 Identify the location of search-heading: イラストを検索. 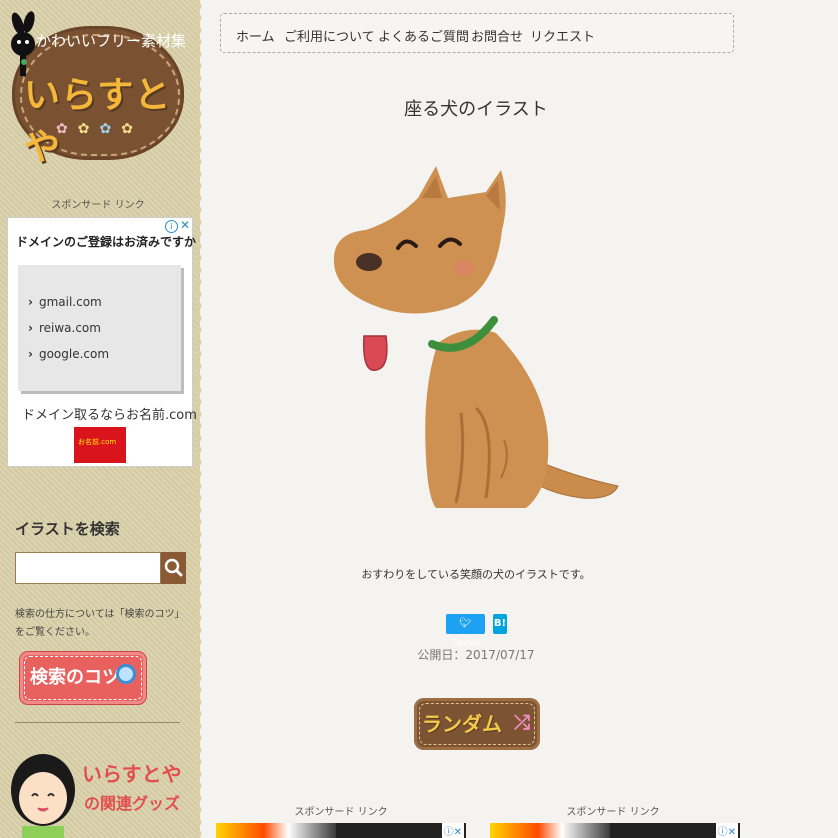
(67, 529).